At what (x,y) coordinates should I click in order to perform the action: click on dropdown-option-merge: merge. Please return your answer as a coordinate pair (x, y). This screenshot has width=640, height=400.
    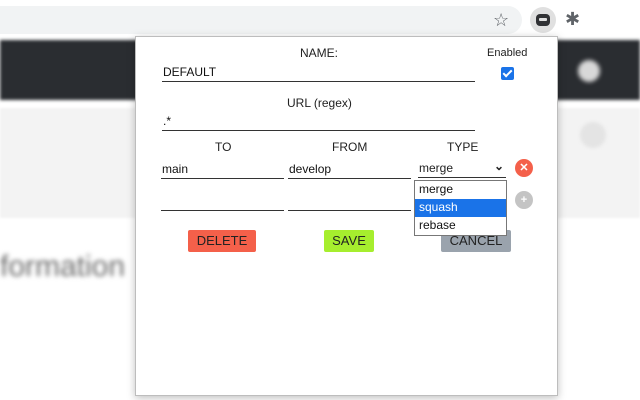
    Looking at the image, I should click on (460, 190).